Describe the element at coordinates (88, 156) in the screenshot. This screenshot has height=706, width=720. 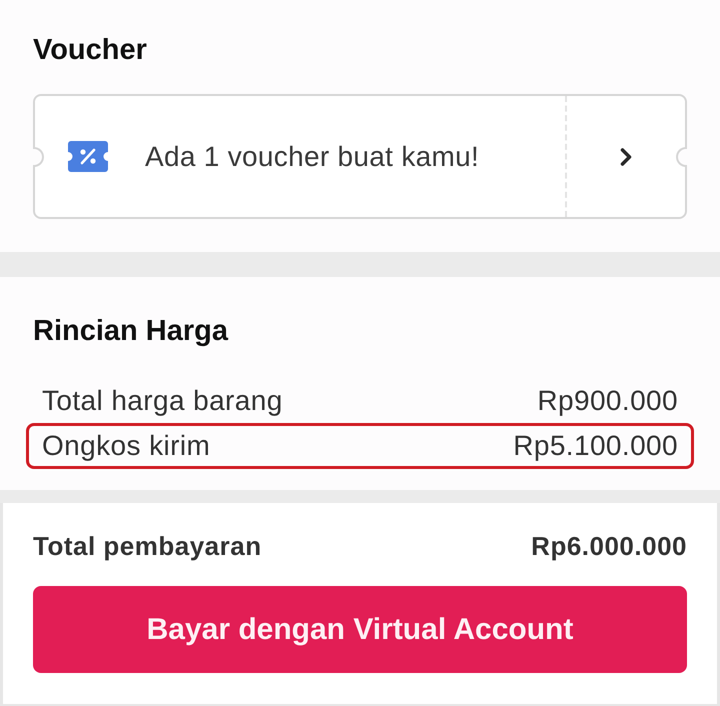
I see `discount-ticket-icon` at that location.